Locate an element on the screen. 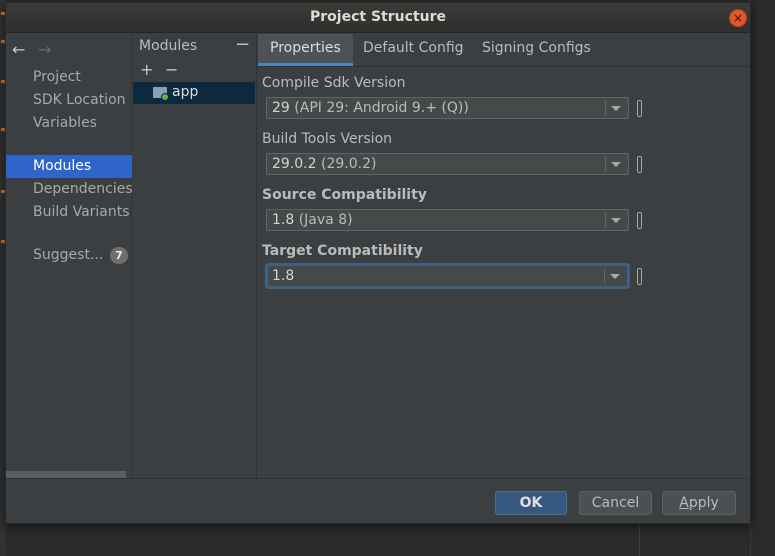 The width and height of the screenshot is (775, 556). title-bar: Project Structure × is located at coordinates (378, 18).